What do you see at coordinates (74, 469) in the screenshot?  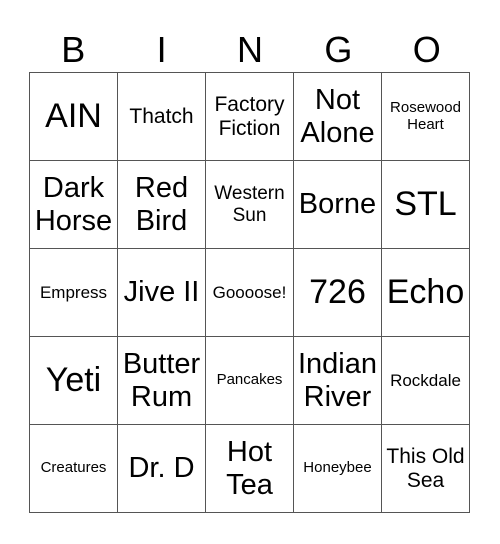 I see `bingo-cell: Creatures` at bounding box center [74, 469].